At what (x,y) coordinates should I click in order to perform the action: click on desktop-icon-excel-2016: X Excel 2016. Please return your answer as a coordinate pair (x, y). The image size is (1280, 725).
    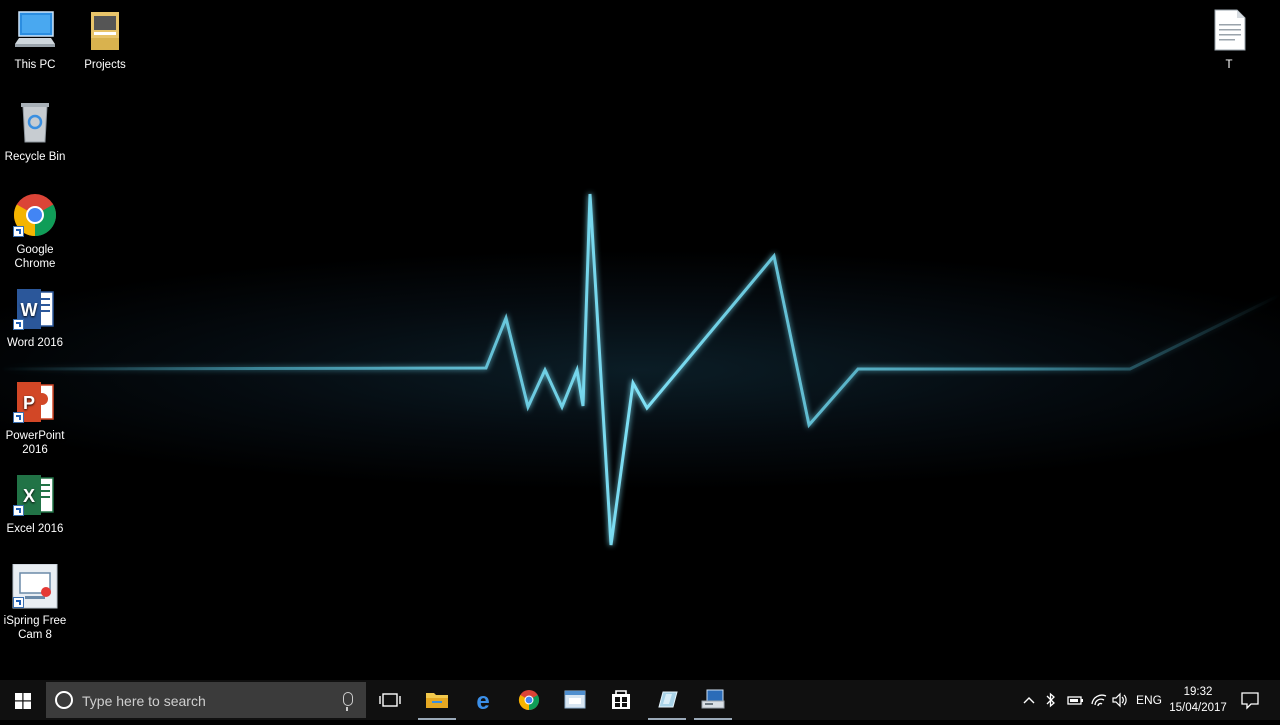
    Looking at the image, I should click on (35, 504).